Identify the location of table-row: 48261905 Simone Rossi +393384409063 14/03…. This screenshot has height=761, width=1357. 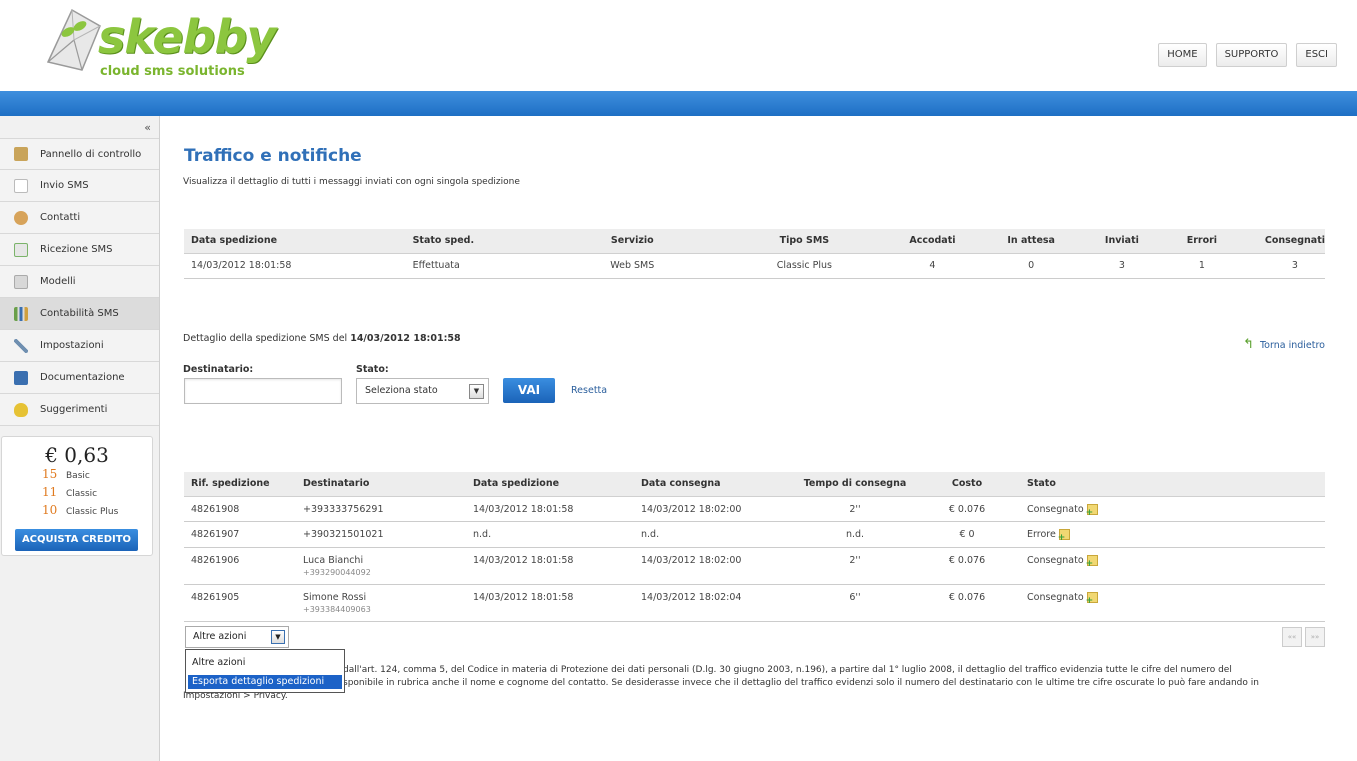
(754, 603).